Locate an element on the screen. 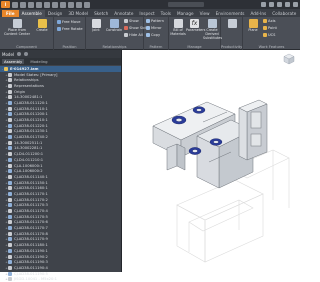 Image resolution: width=320 pixels, height=282 pixels. material-icon is located at coordinates (79, 4).